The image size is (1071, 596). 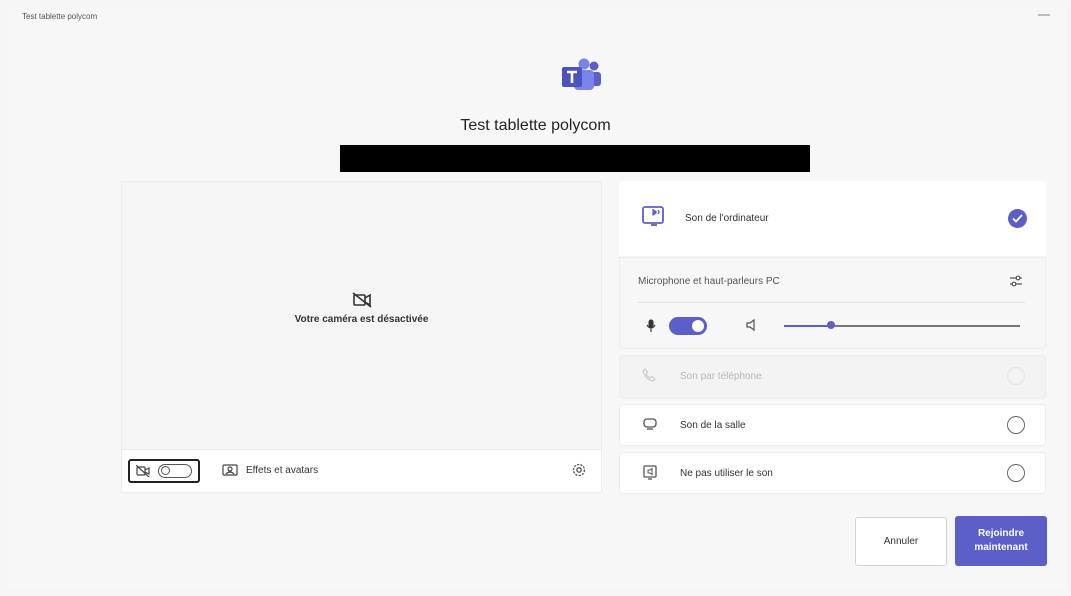 I want to click on effects-label: Effets et avatars, so click(x=282, y=470).